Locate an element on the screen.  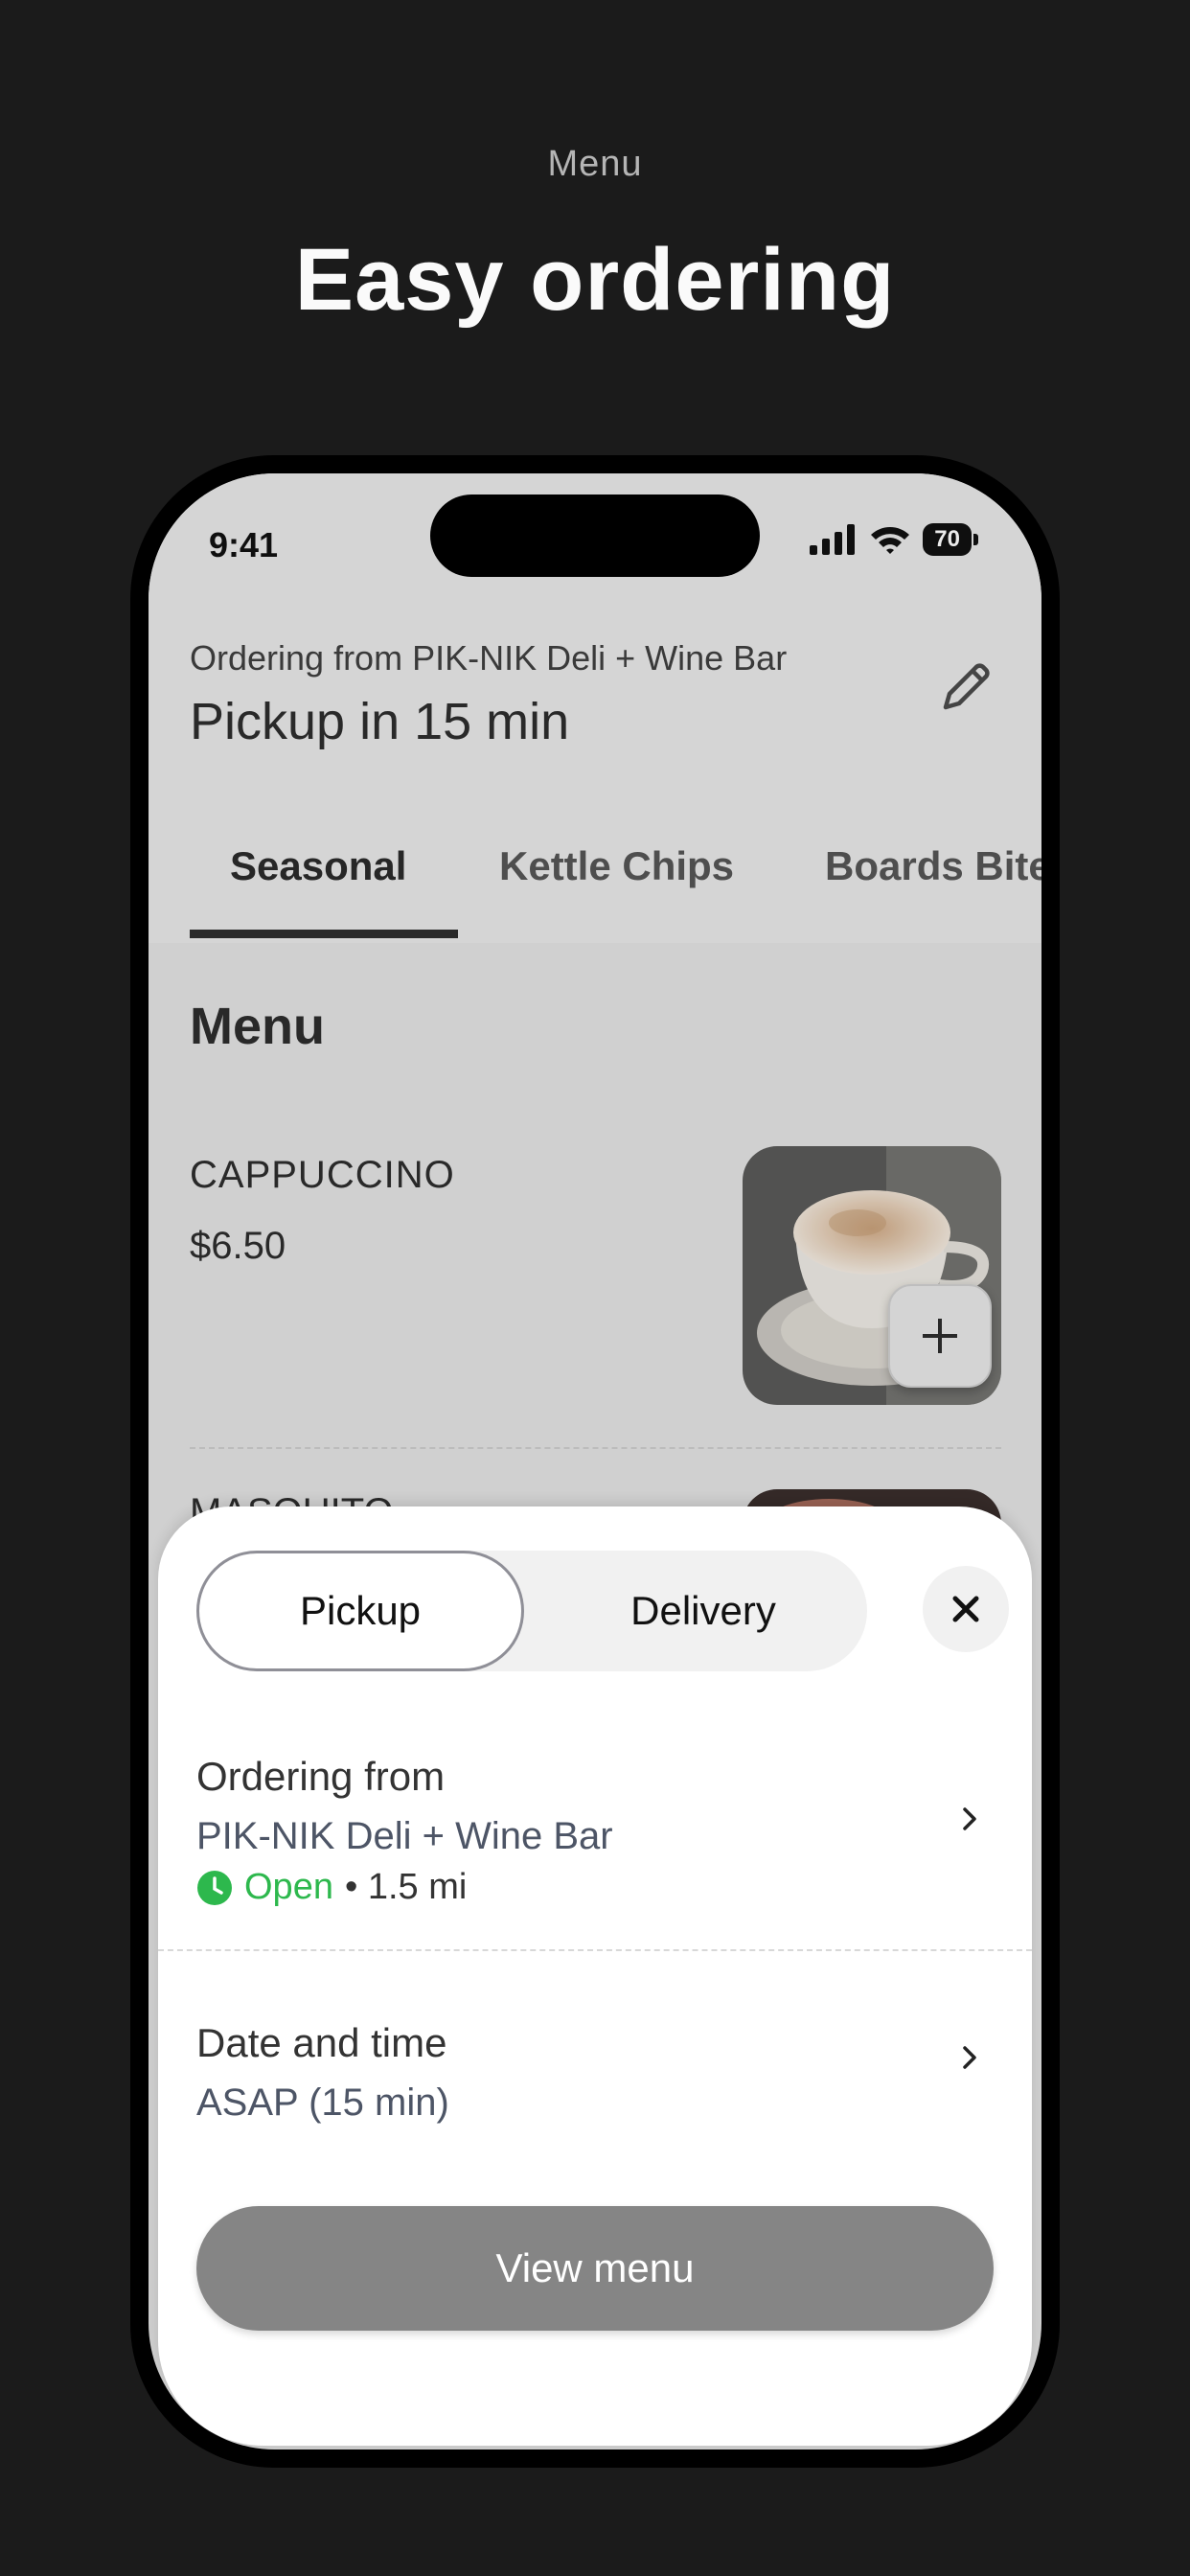
date-time-label: Date and time is located at coordinates (321, 2043).